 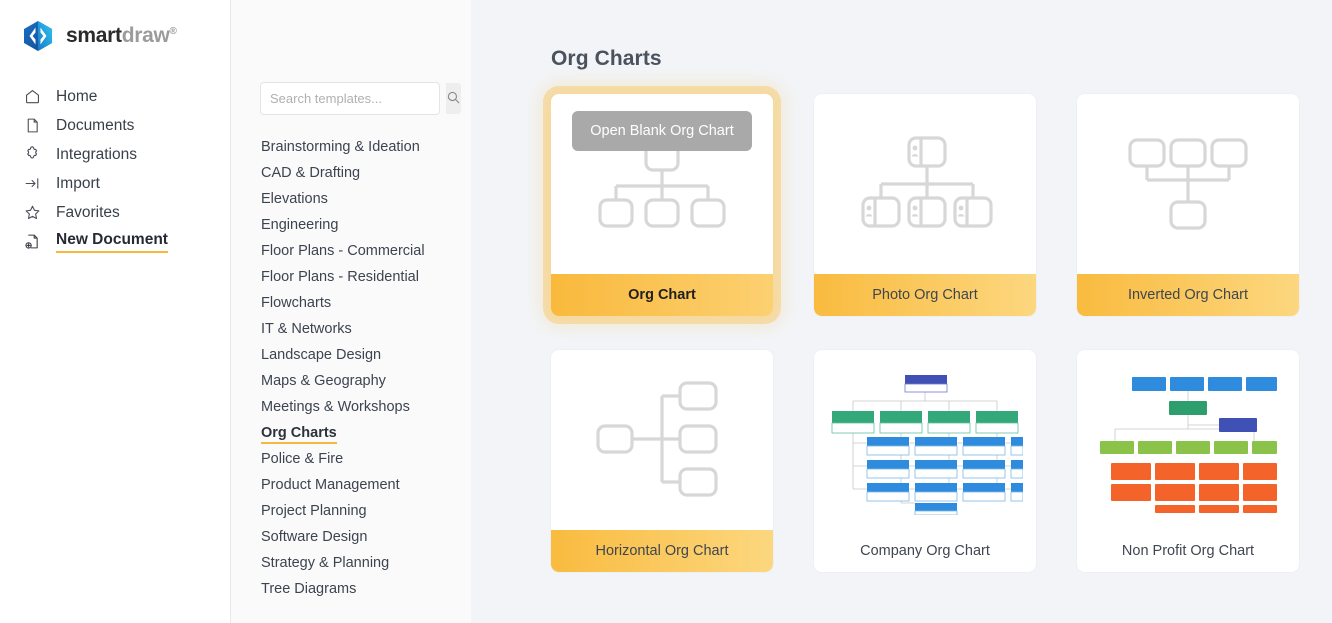 What do you see at coordinates (366, 225) in the screenshot?
I see `category-item-engineering: Engineering` at bounding box center [366, 225].